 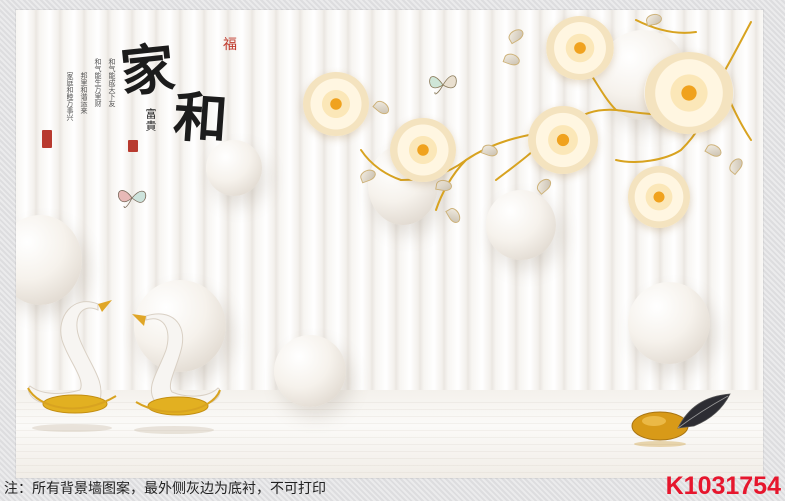 I want to click on product-code: K1031754, so click(x=723, y=486).